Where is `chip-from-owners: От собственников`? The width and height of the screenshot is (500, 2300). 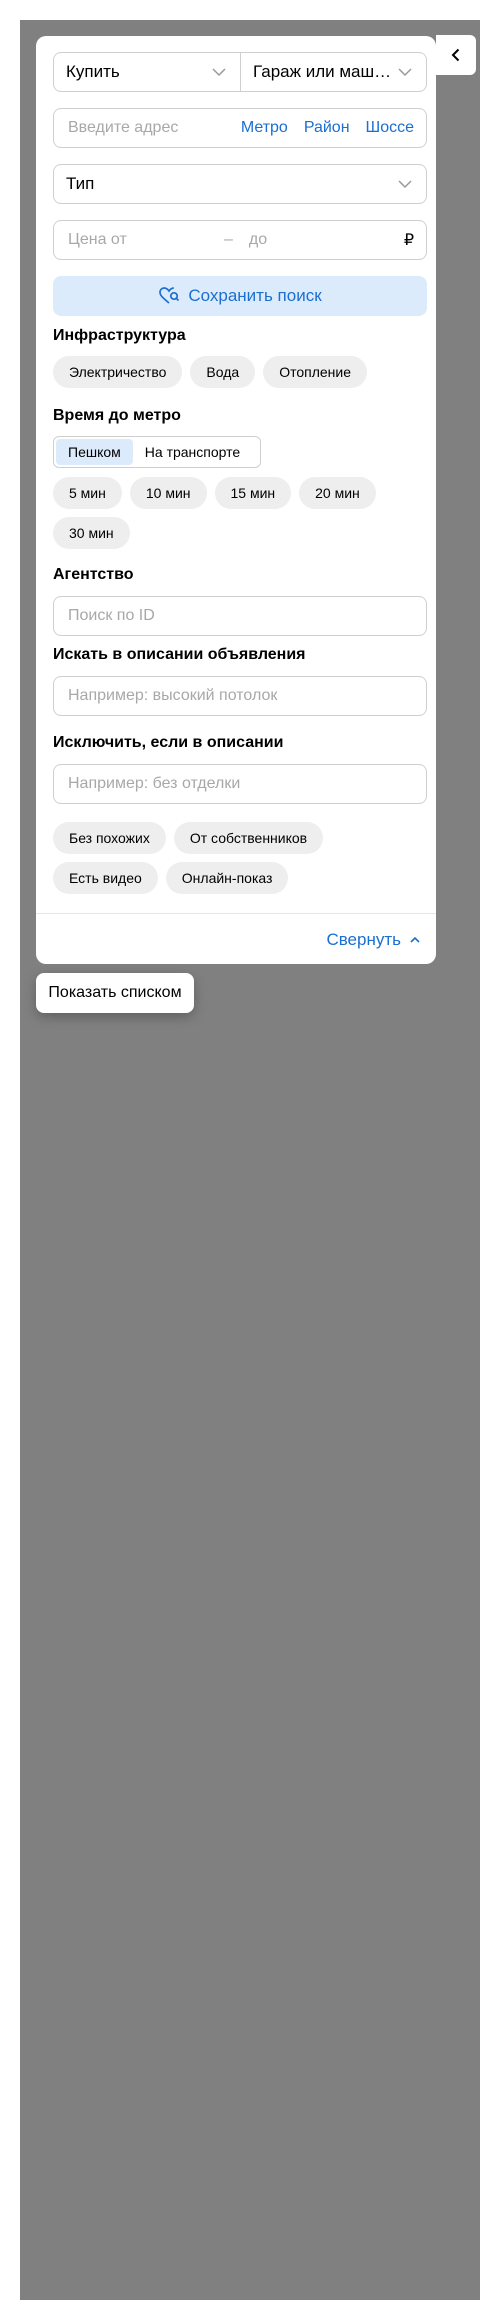
chip-from-owners: От собственников is located at coordinates (248, 838).